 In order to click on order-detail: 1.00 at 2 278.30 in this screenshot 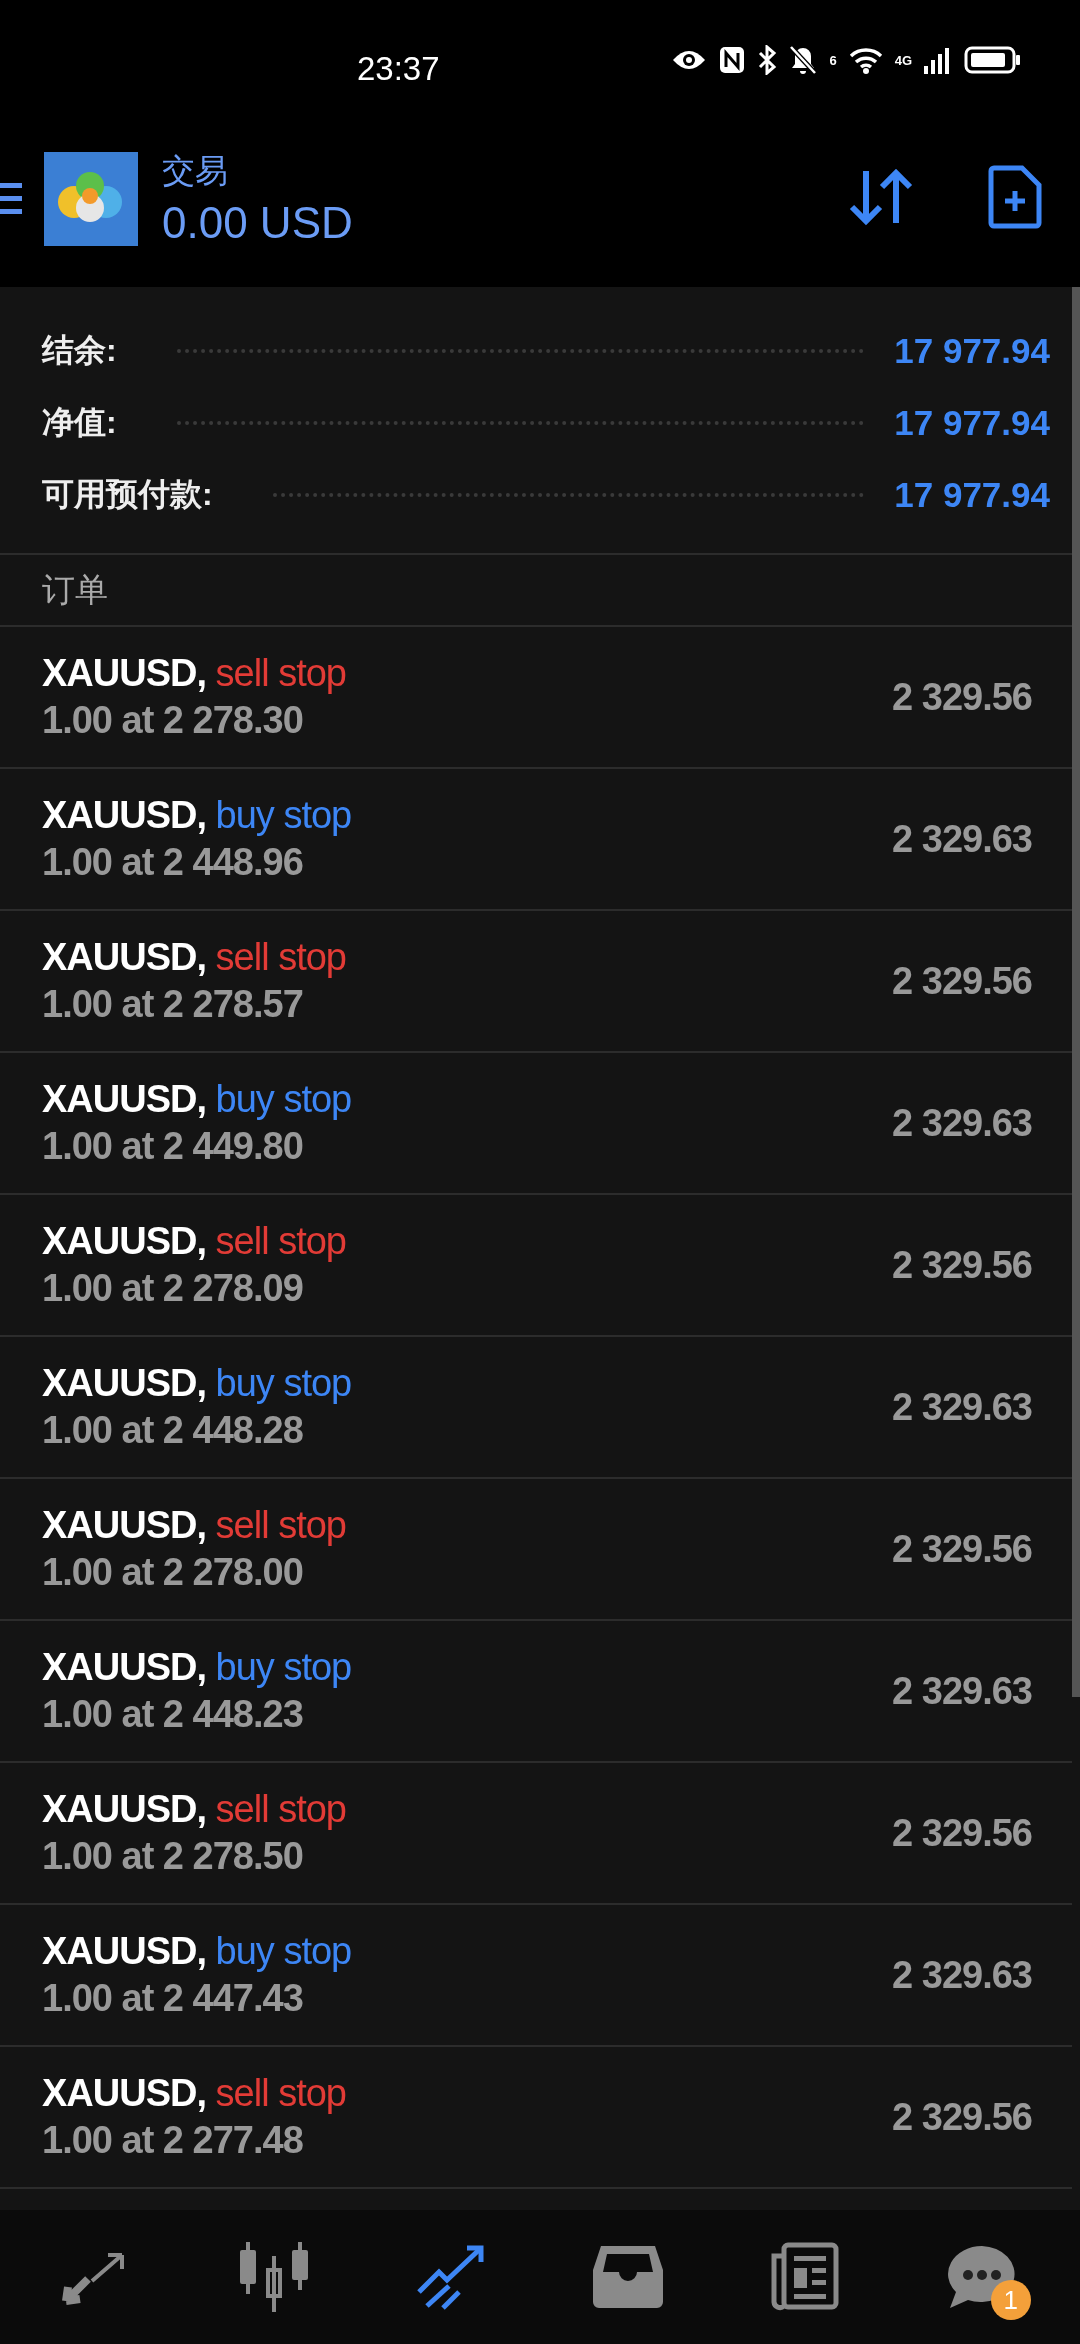, I will do `click(173, 720)`.